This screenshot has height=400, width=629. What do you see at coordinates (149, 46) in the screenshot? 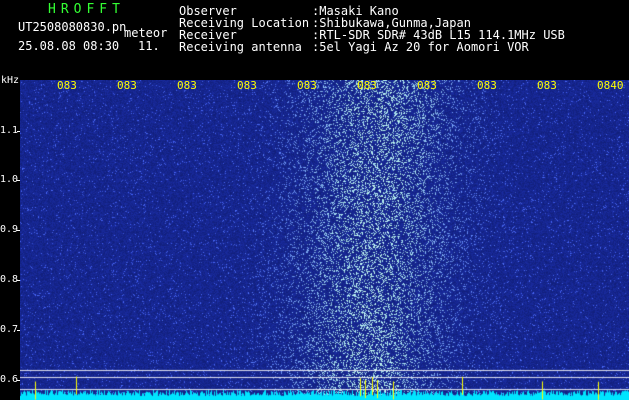
I see `count: 11.` at bounding box center [149, 46].